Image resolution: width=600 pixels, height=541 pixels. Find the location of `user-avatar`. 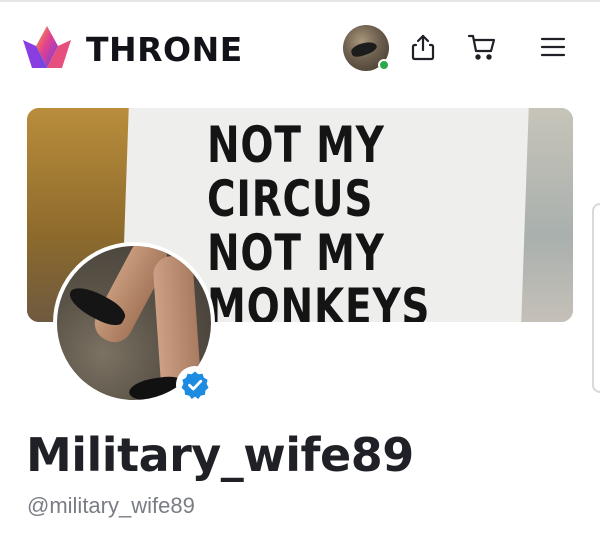

user-avatar is located at coordinates (366, 48).